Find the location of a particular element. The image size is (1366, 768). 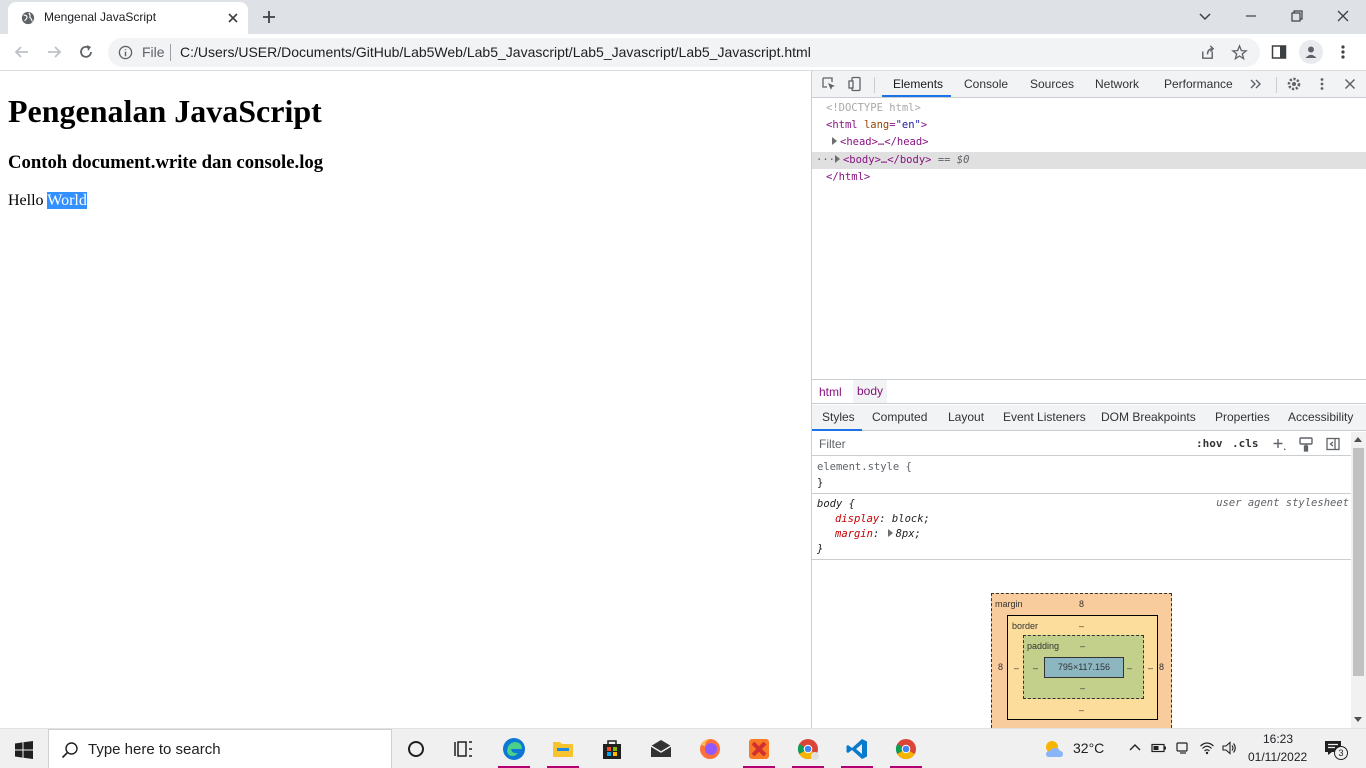

wifi-icon is located at coordinates (1207, 748).